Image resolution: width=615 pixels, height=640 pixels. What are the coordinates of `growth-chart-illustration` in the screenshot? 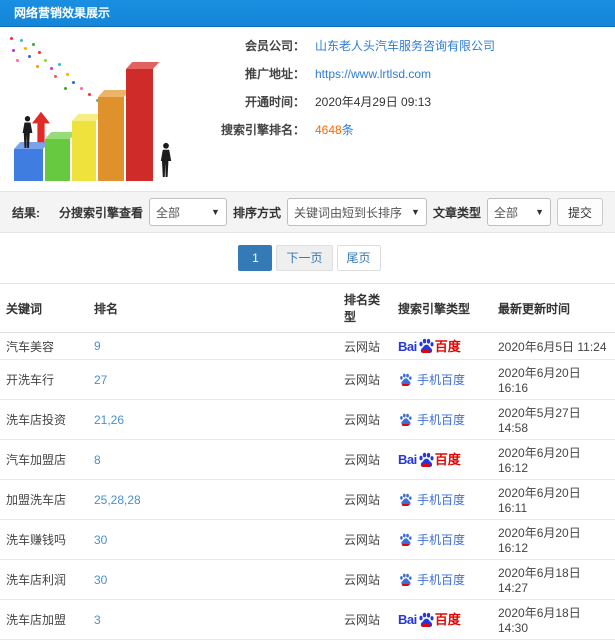 It's located at (95, 107).